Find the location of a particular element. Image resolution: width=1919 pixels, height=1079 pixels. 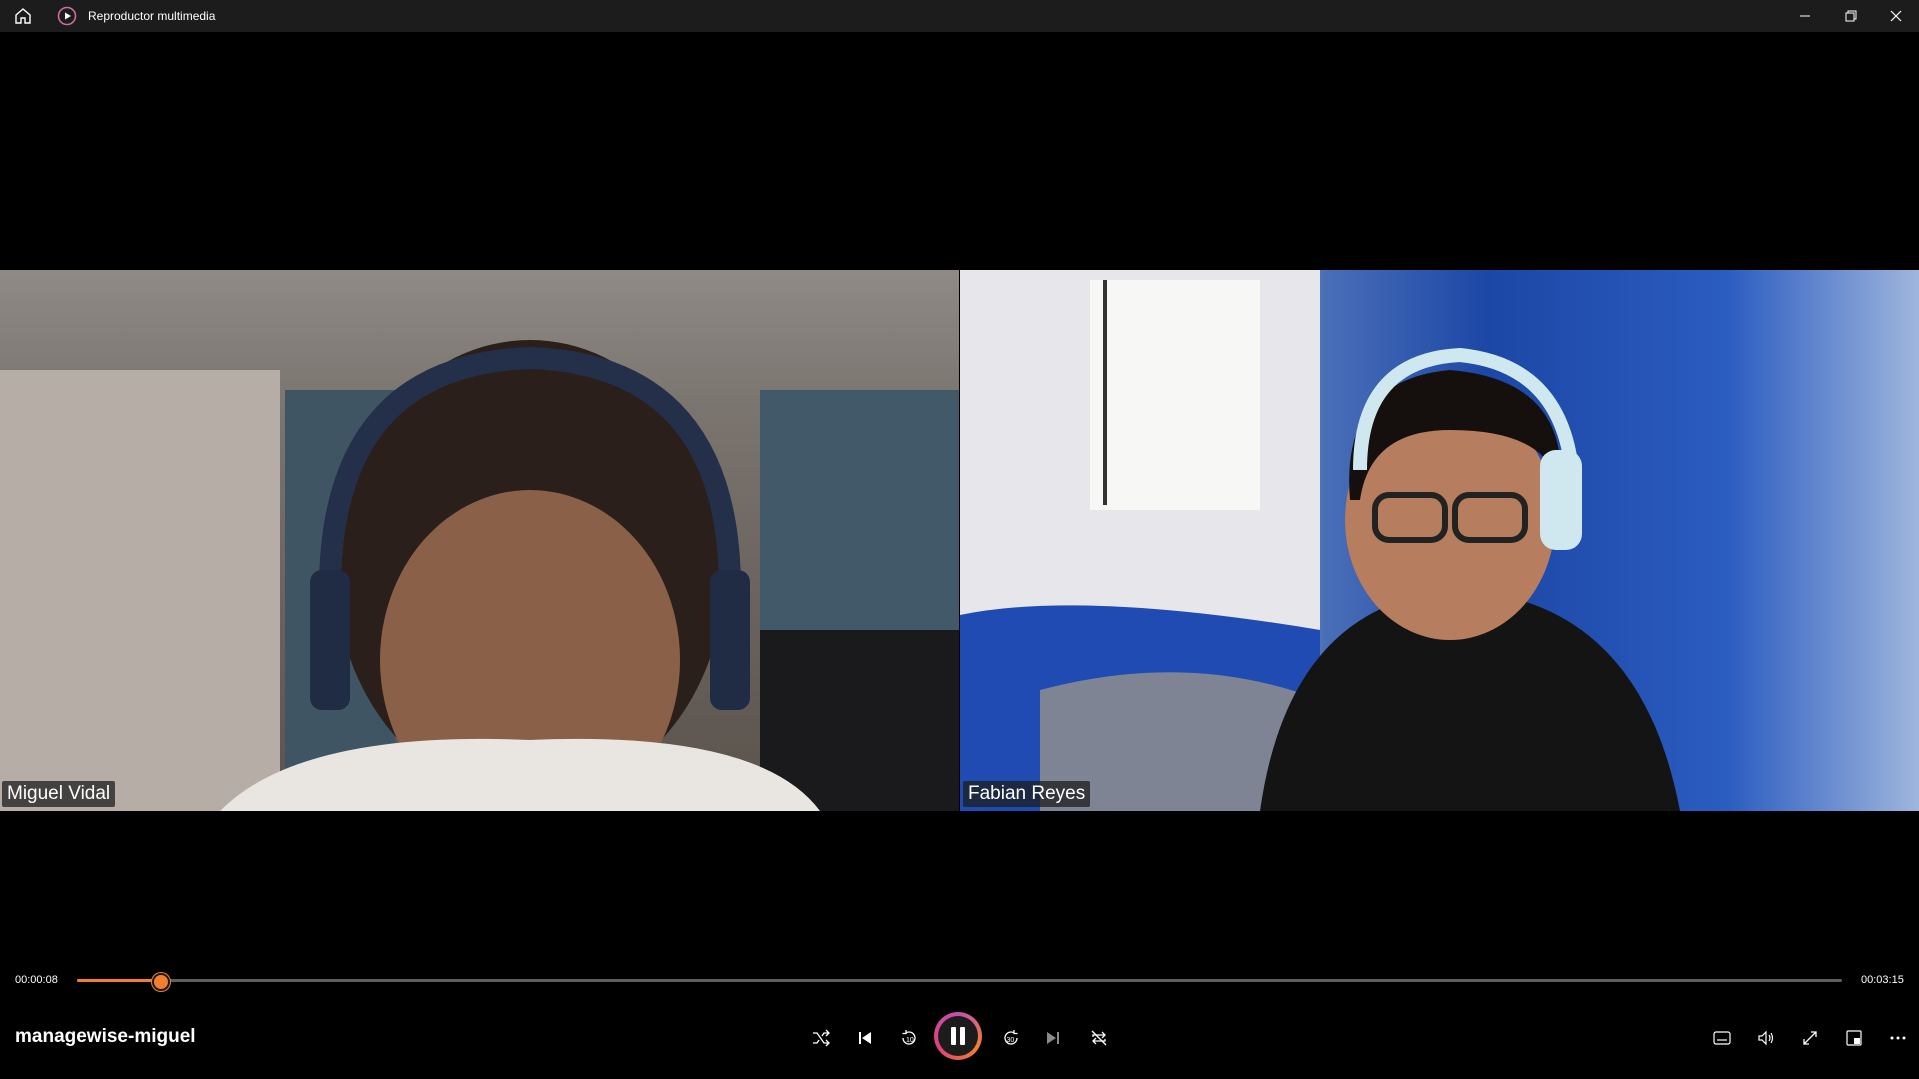

forward-30-icon: 30 is located at coordinates (1011, 1038).